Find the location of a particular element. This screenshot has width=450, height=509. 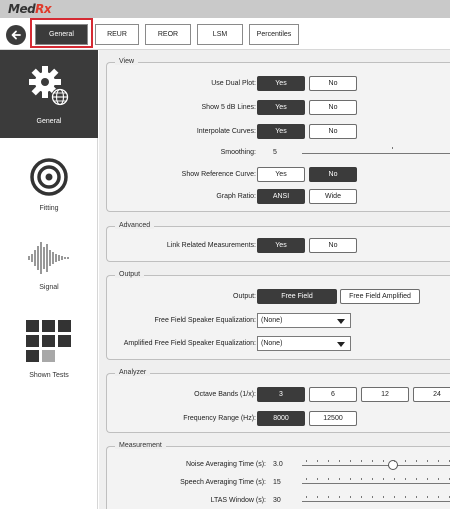

dual-plot-no-button: No is located at coordinates (333, 83).